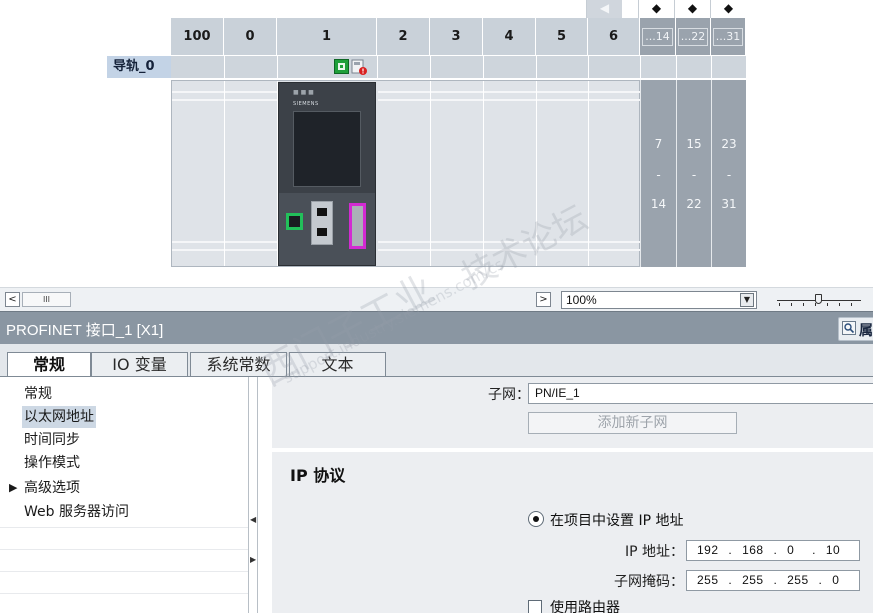 This screenshot has width=873, height=613. What do you see at coordinates (436, 327) in the screenshot?
I see `inspector-title-bar: PROFINET 接口_1 [X1] 属` at bounding box center [436, 327].